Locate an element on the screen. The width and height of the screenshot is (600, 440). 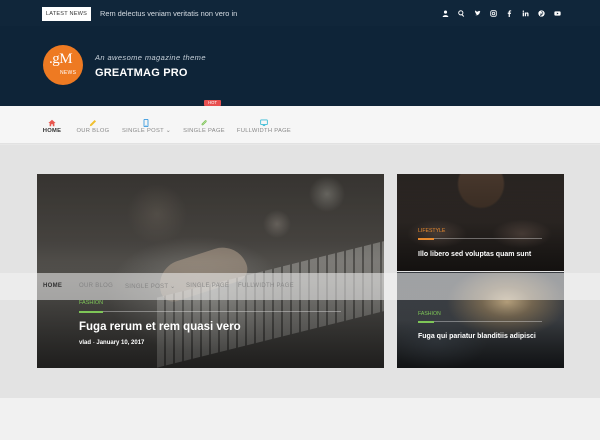
nav-label-text: SINGLE POST is located at coordinates (143, 131).